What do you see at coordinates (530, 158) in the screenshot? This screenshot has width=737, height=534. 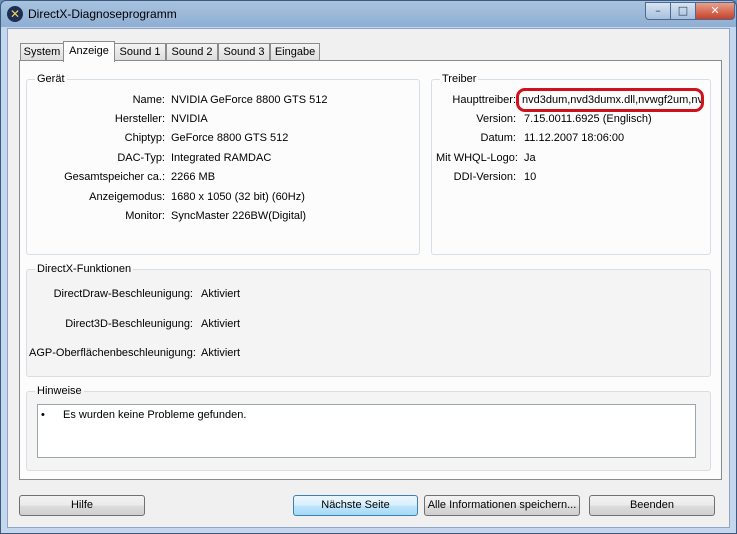 I see `whql-logo-value: Ja` at bounding box center [530, 158].